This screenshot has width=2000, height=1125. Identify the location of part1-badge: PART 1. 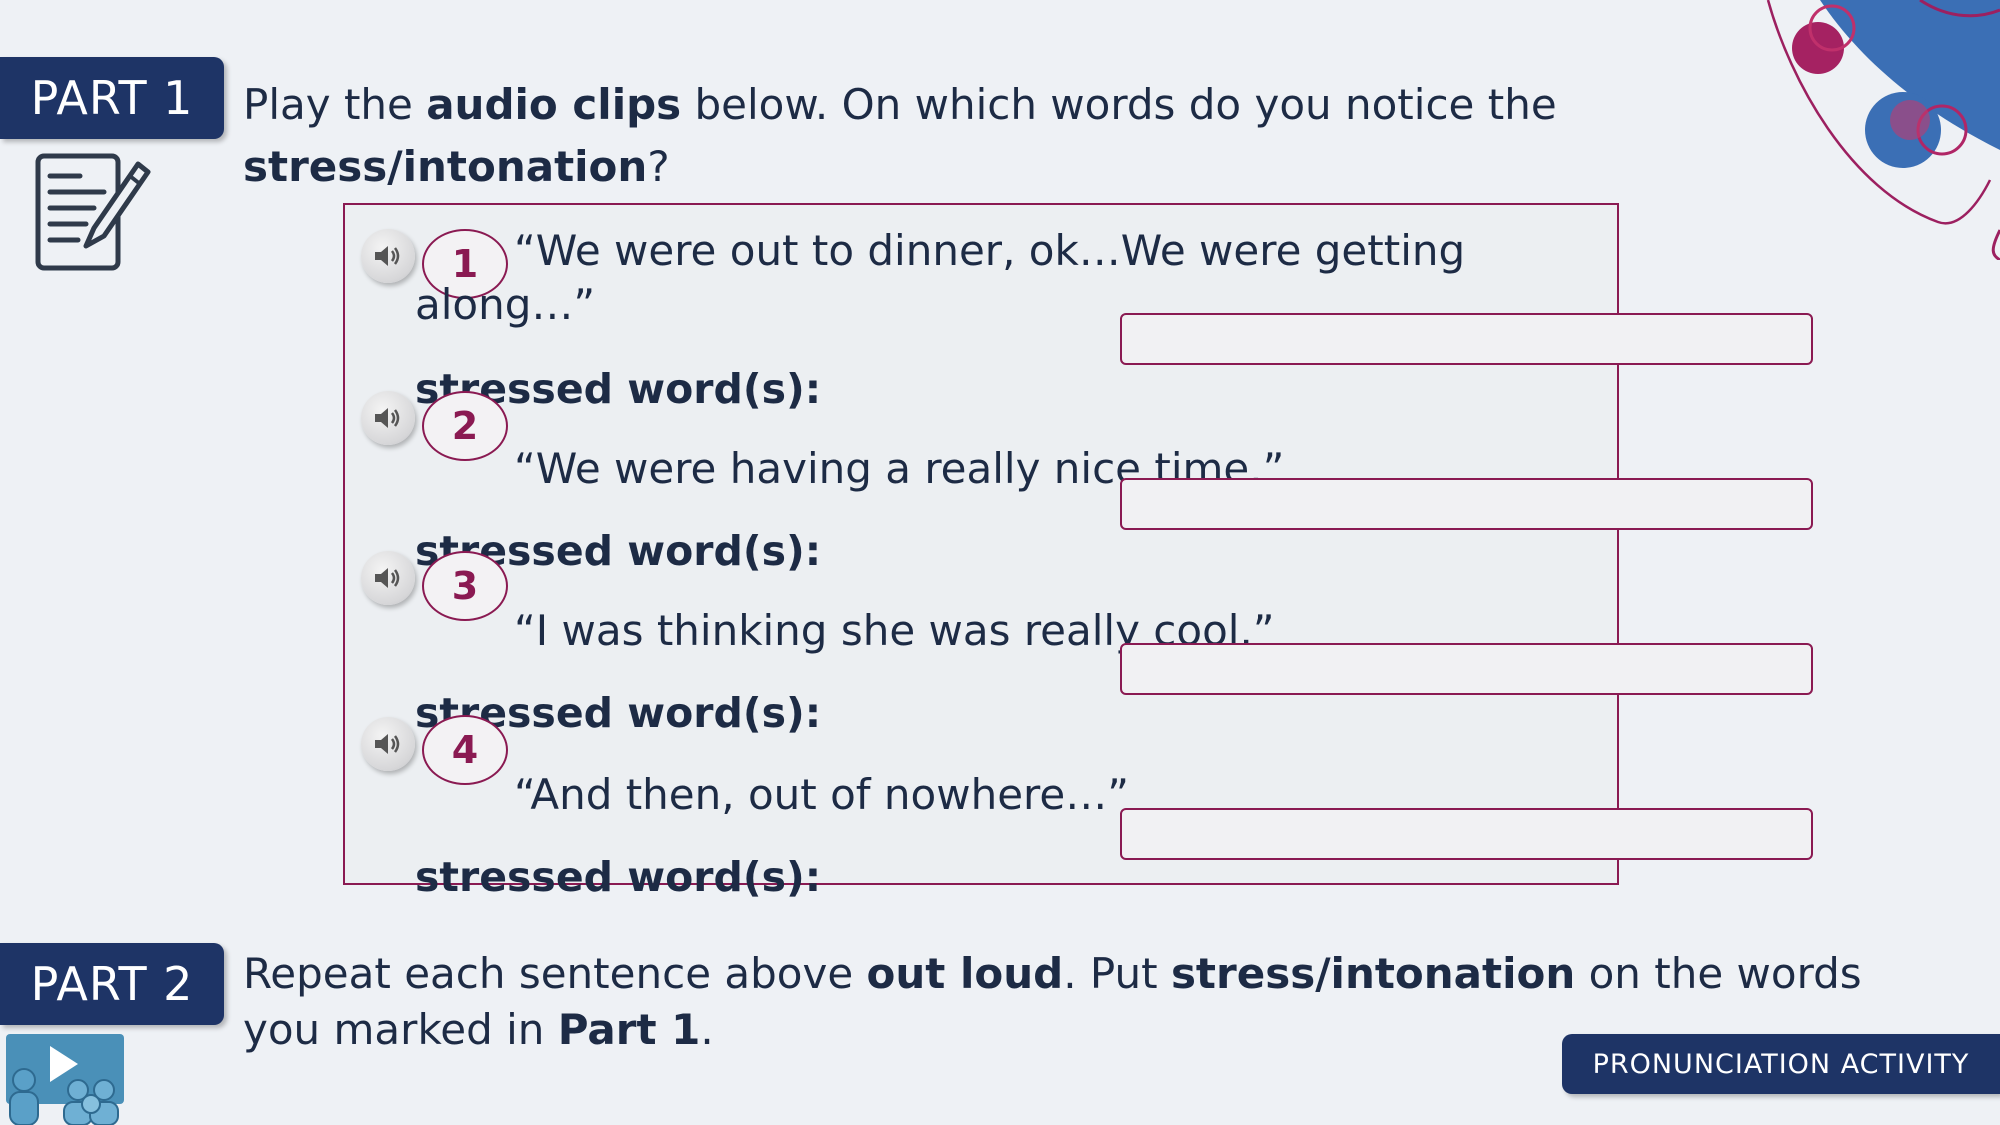
(112, 98).